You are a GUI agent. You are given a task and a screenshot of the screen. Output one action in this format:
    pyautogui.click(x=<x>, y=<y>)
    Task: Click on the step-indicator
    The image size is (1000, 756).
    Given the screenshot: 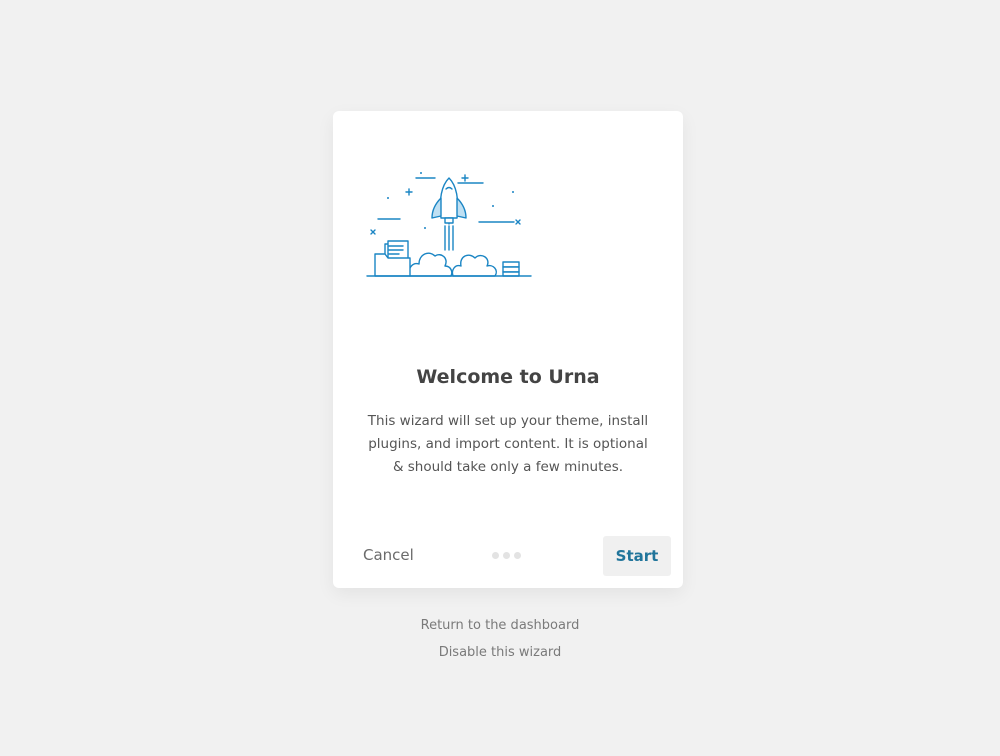 What is the action you would take?
    pyautogui.click(x=506, y=555)
    